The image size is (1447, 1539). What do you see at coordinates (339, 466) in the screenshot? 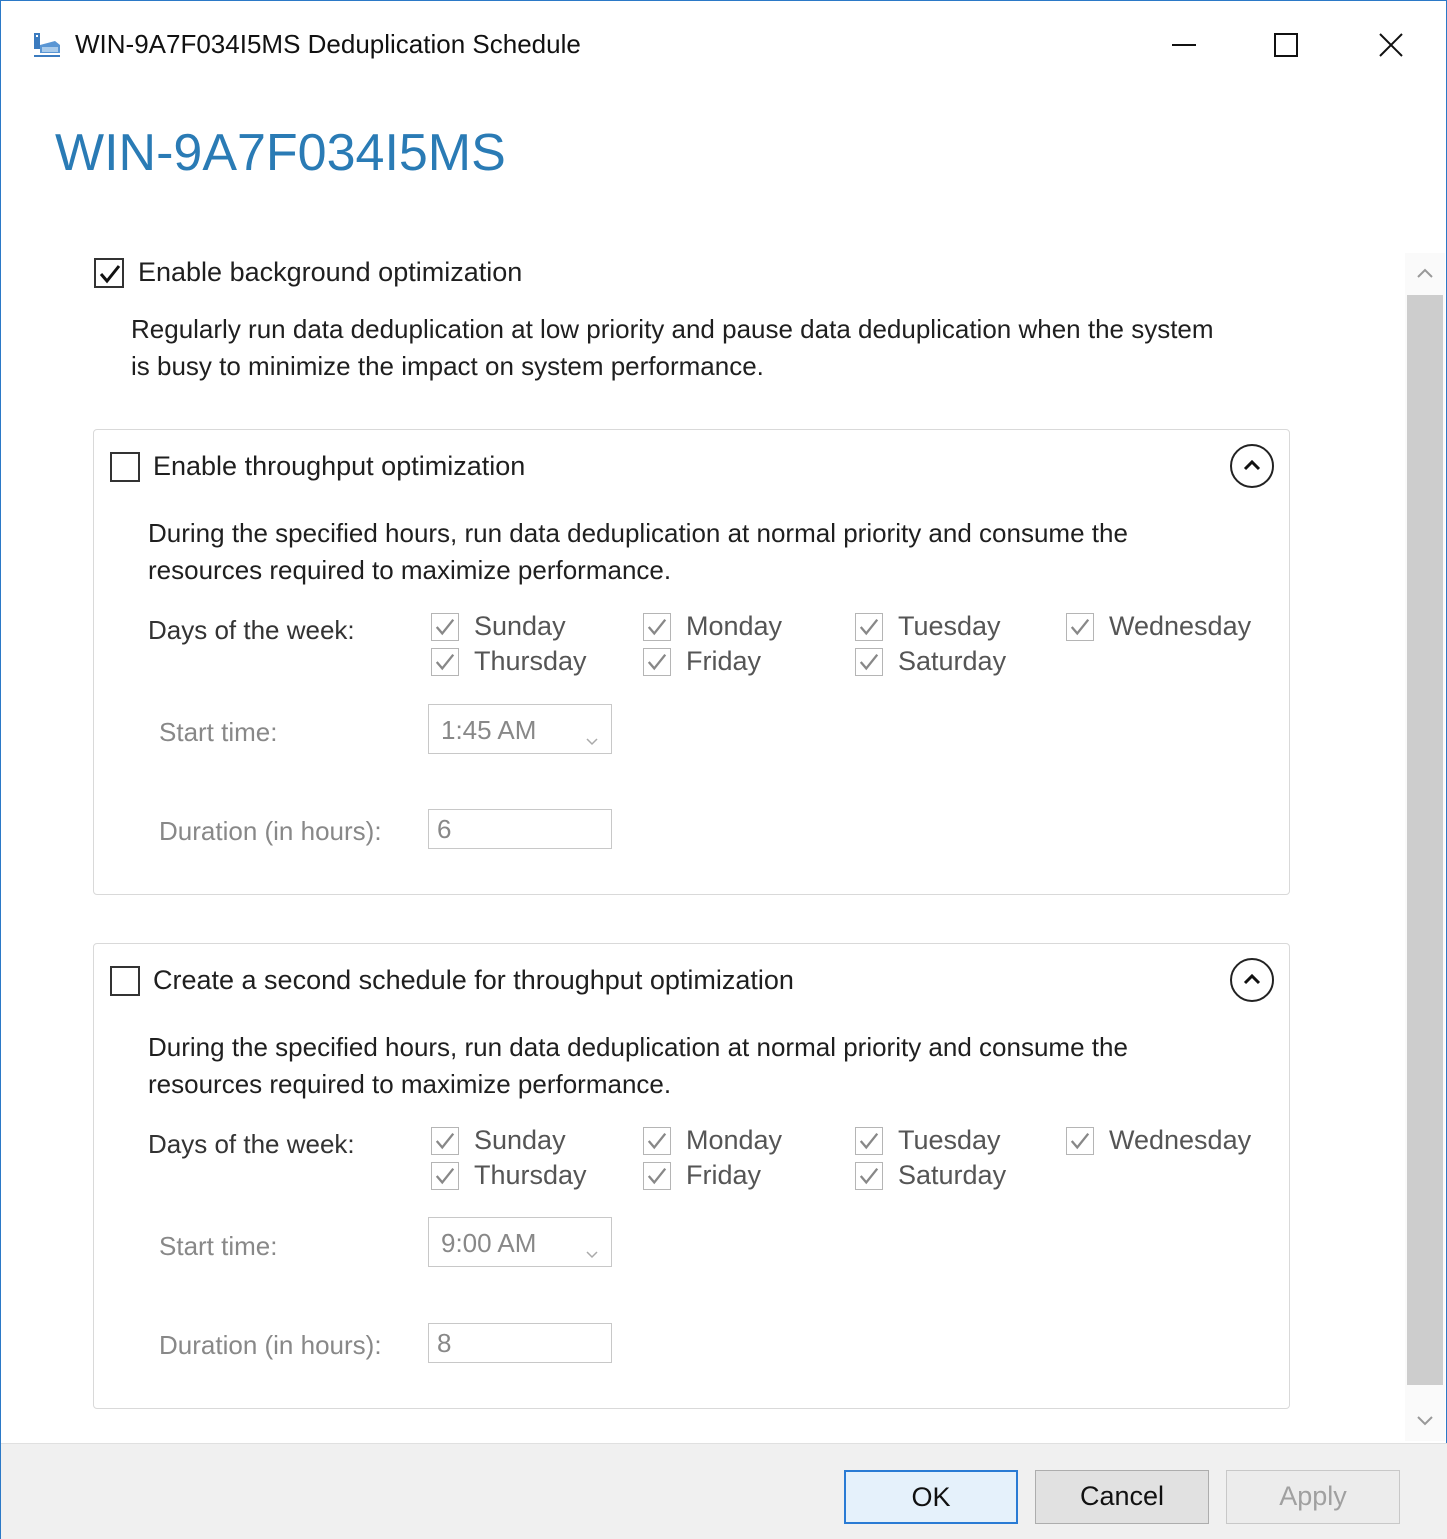
I see `throughput-optimization-label: Enable throughput optimization` at bounding box center [339, 466].